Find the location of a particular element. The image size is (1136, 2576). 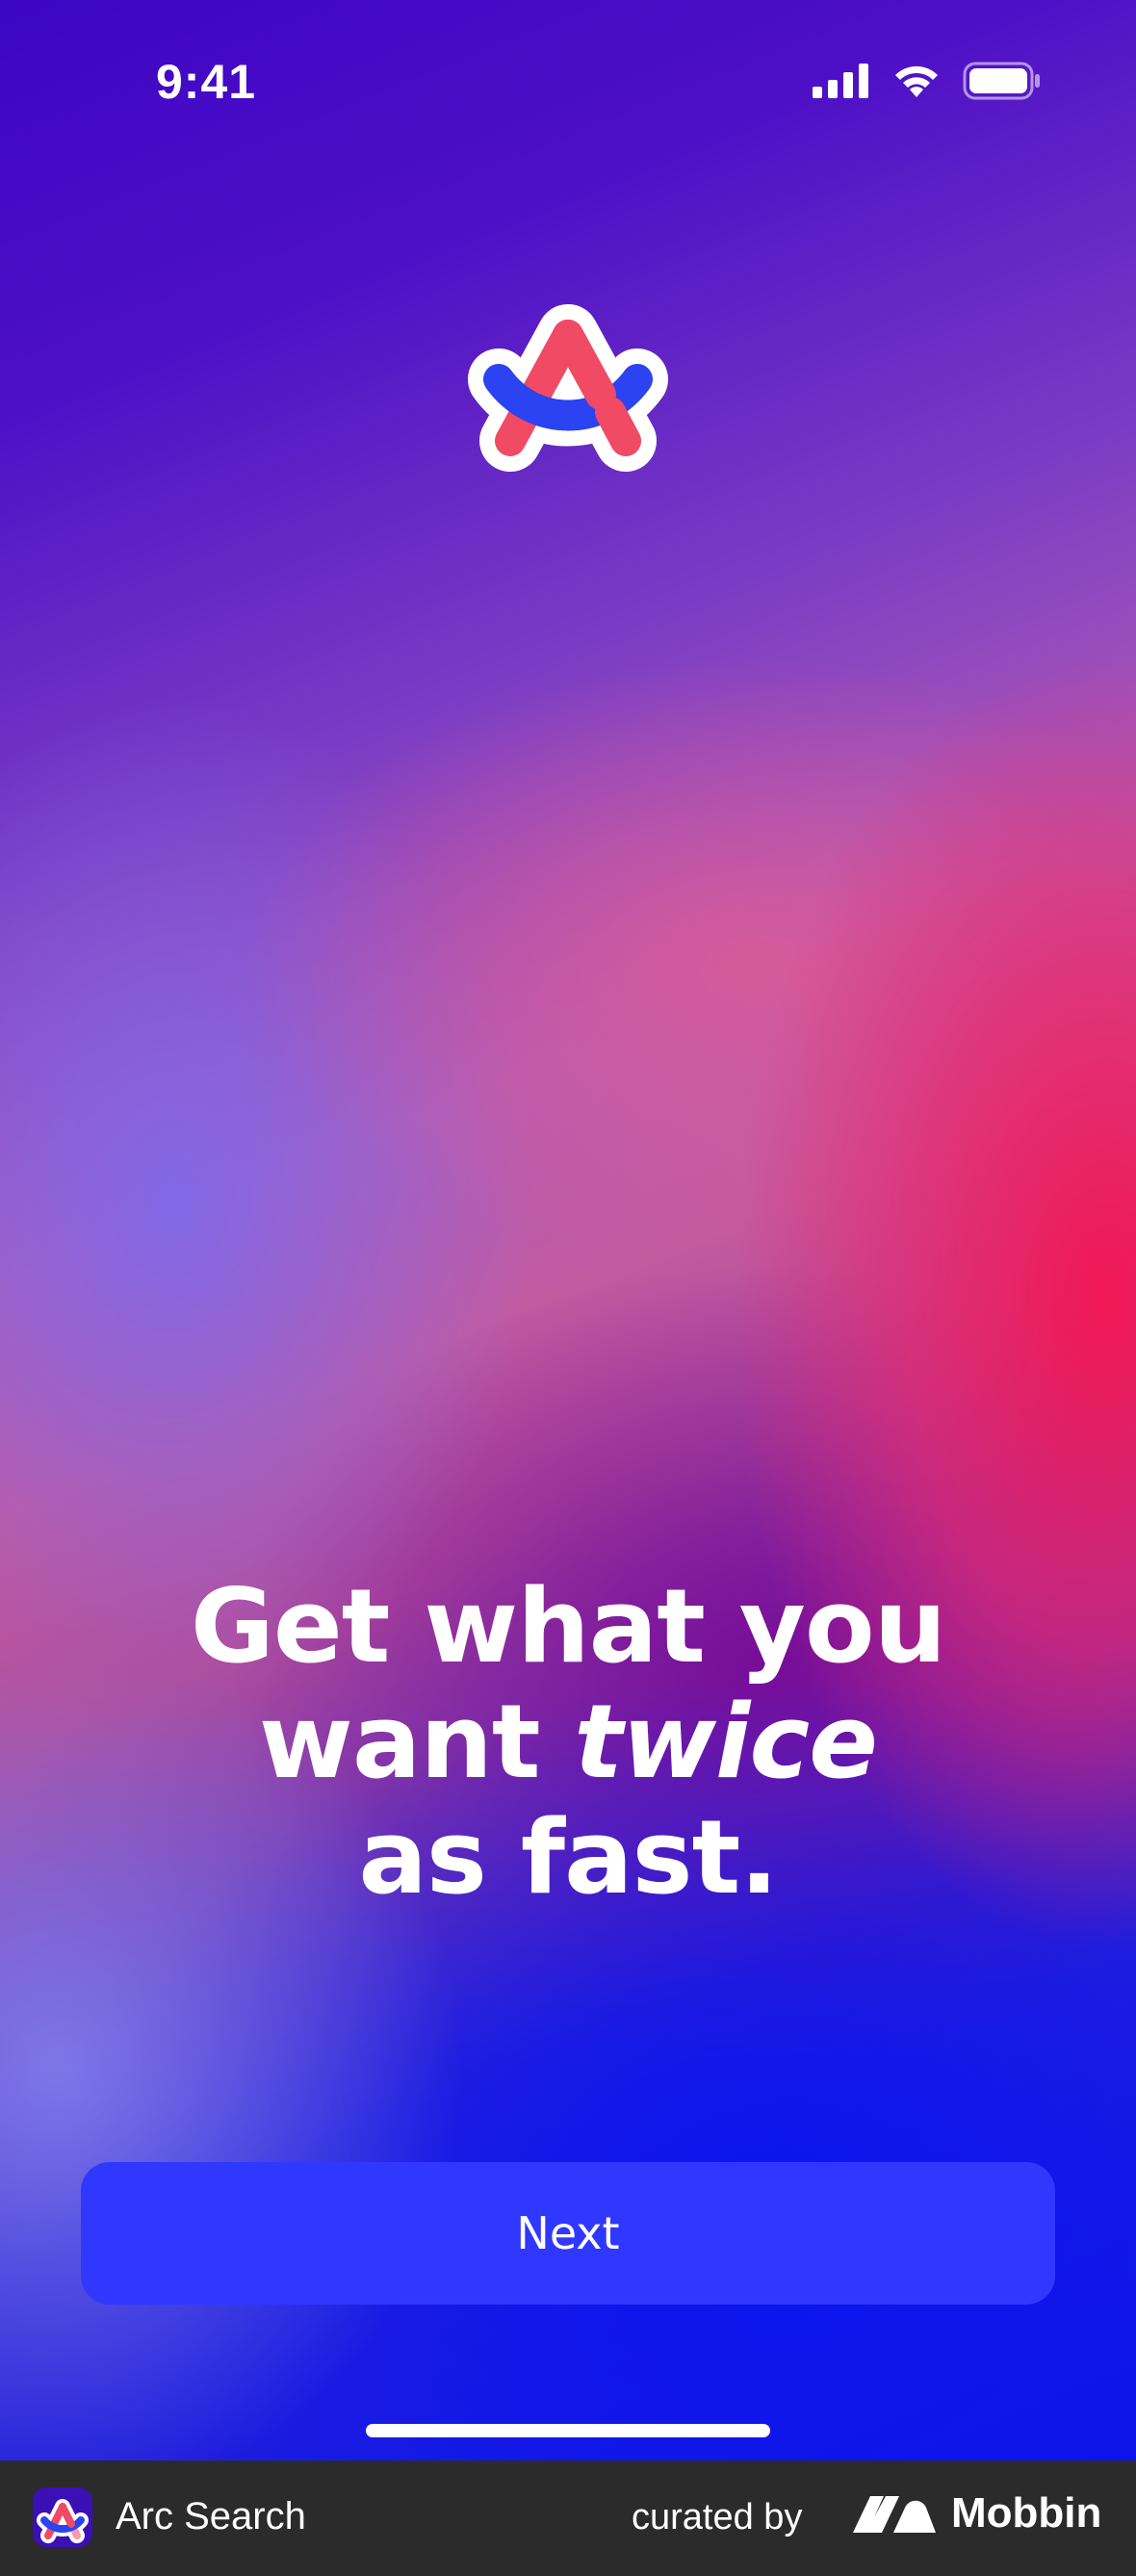

wifi-icon is located at coordinates (917, 81).